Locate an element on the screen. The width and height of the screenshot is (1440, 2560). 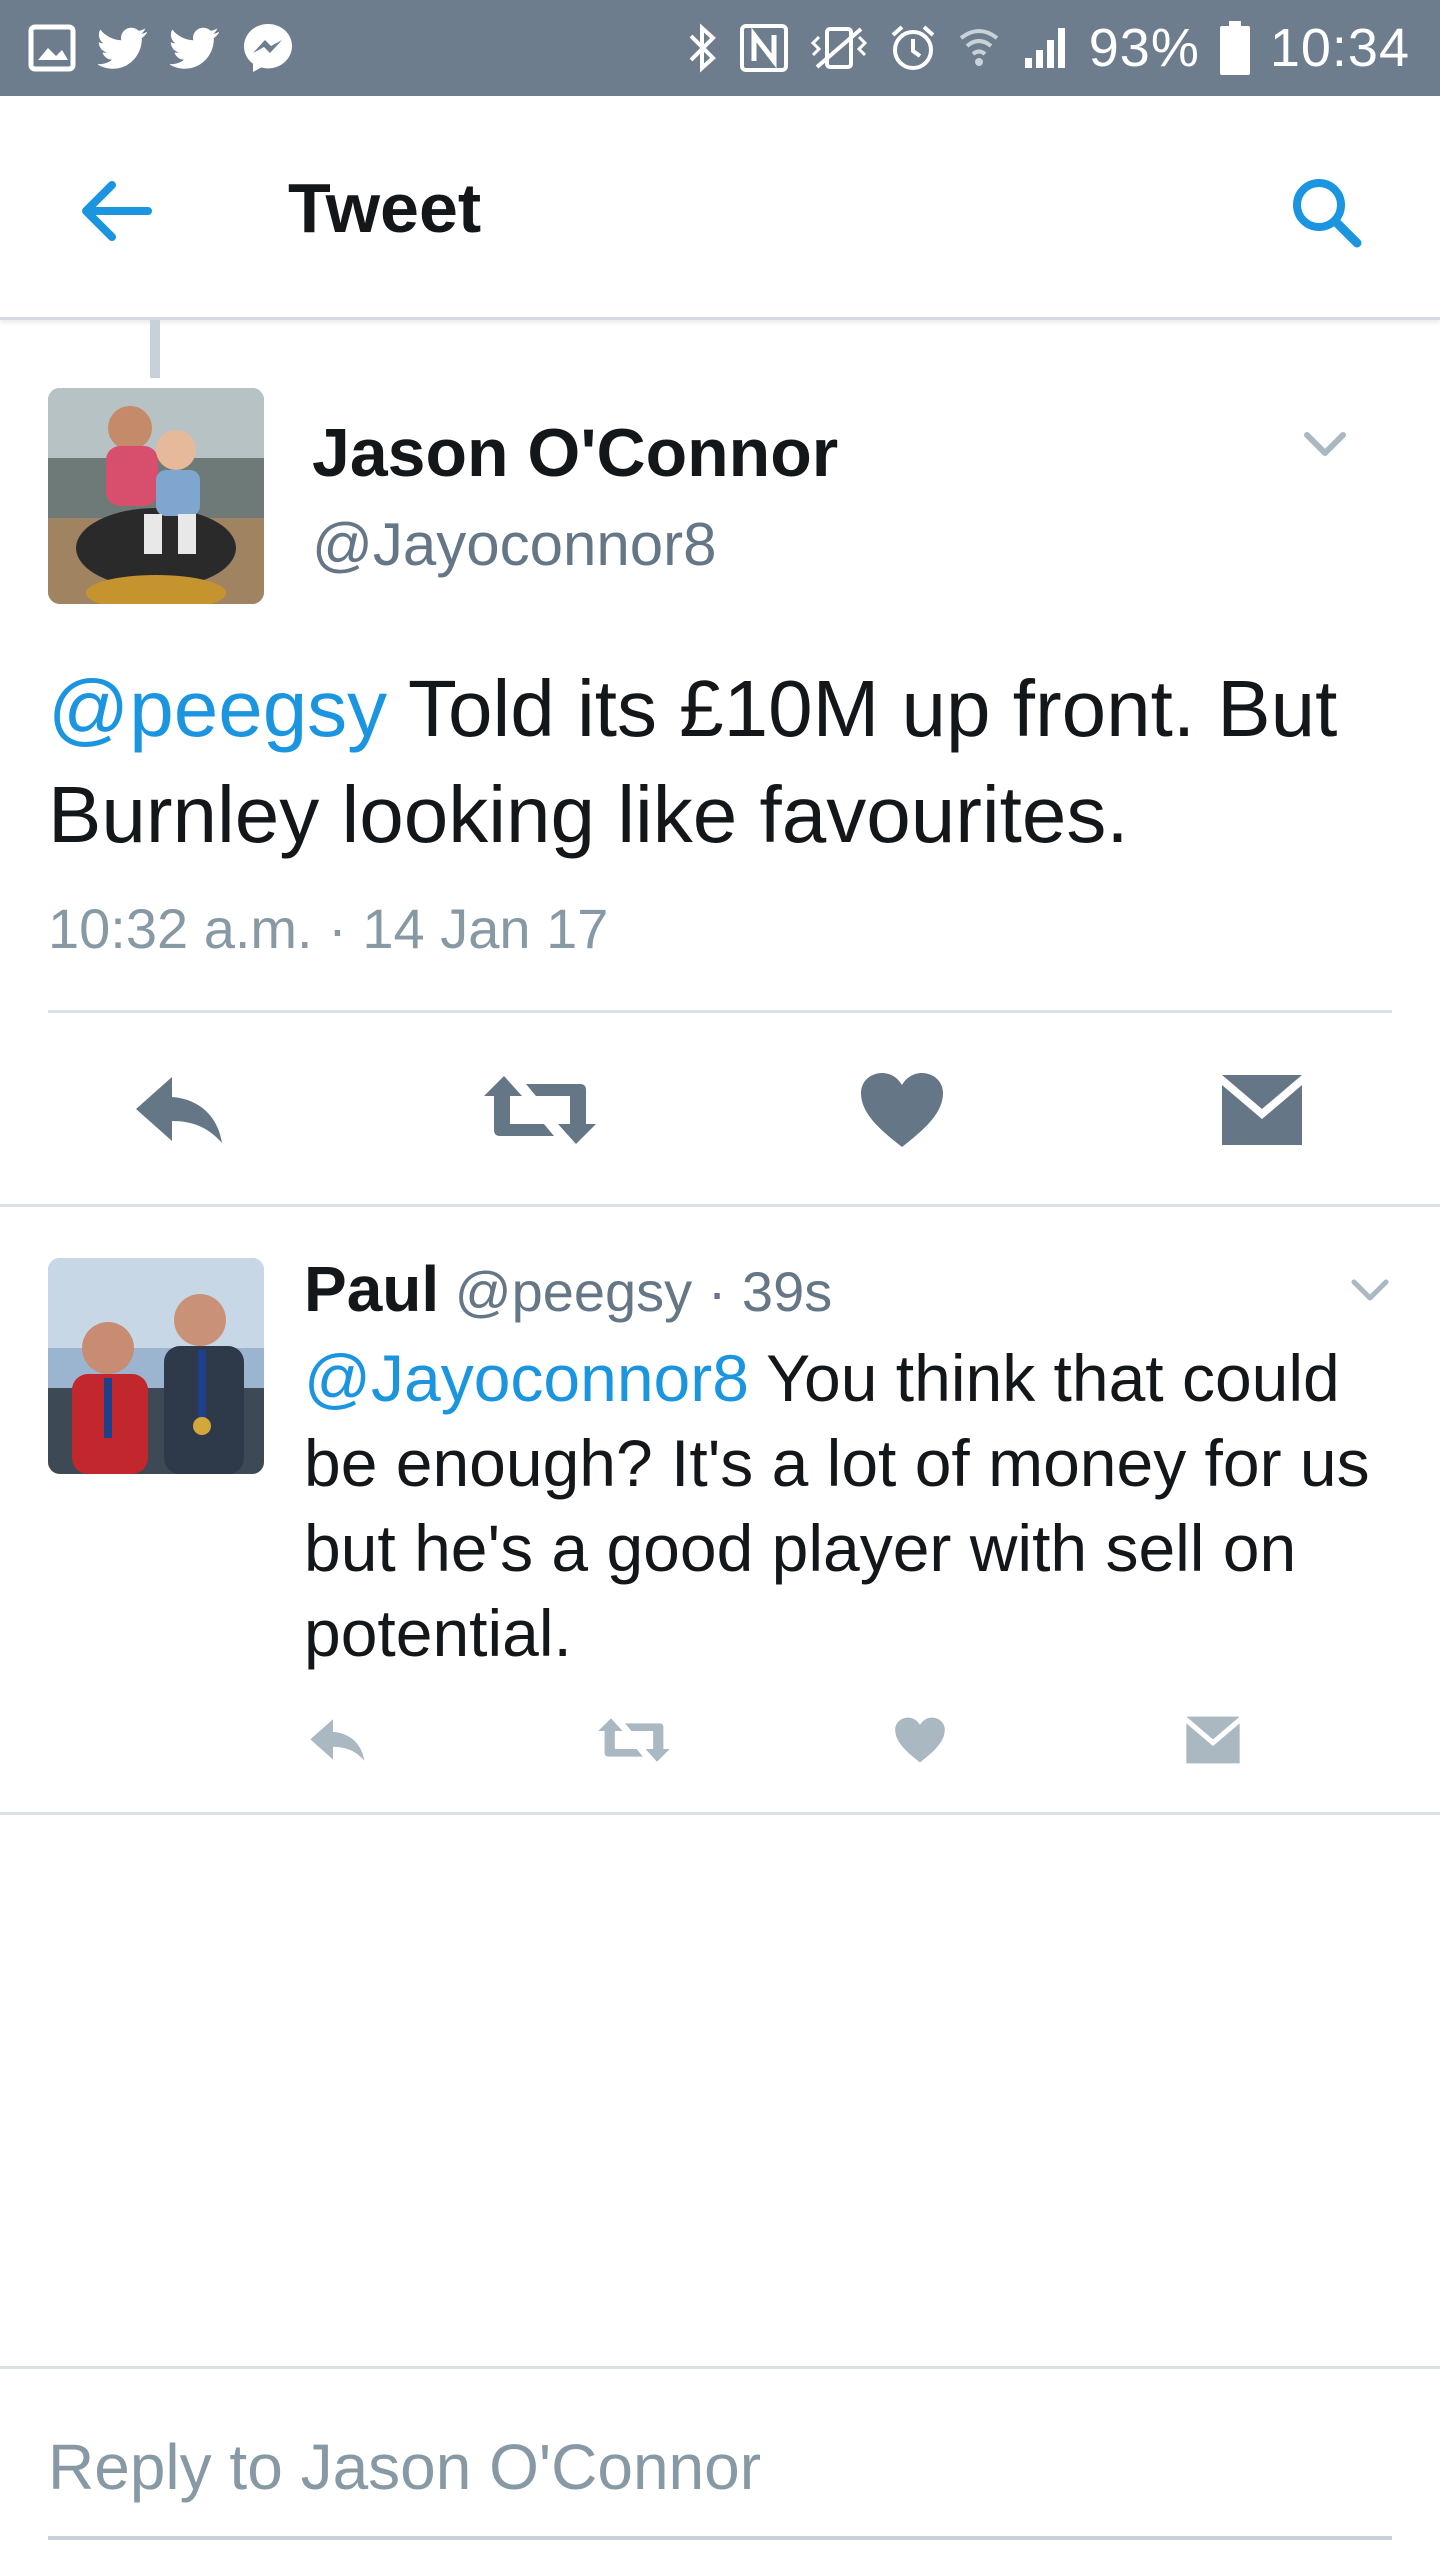
back-button is located at coordinates (115, 211).